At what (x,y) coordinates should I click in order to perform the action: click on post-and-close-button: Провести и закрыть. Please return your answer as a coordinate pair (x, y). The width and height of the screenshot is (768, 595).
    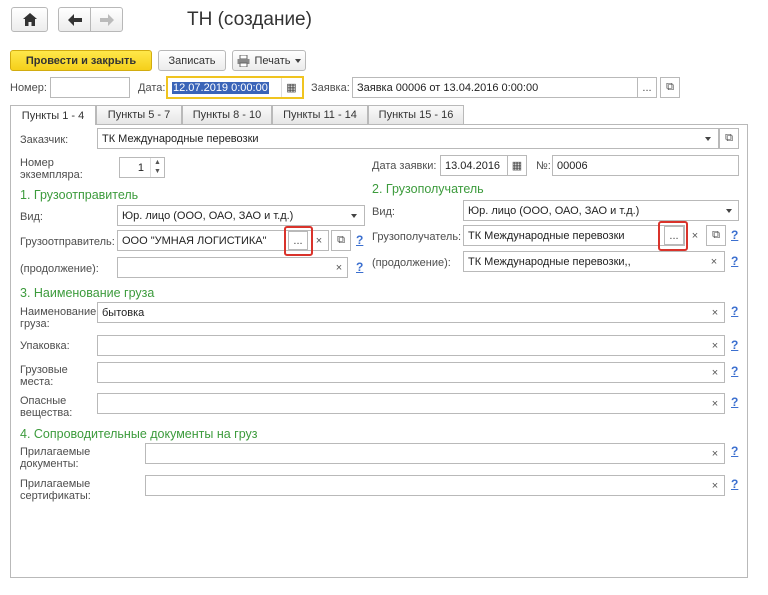
    Looking at the image, I should click on (81, 60).